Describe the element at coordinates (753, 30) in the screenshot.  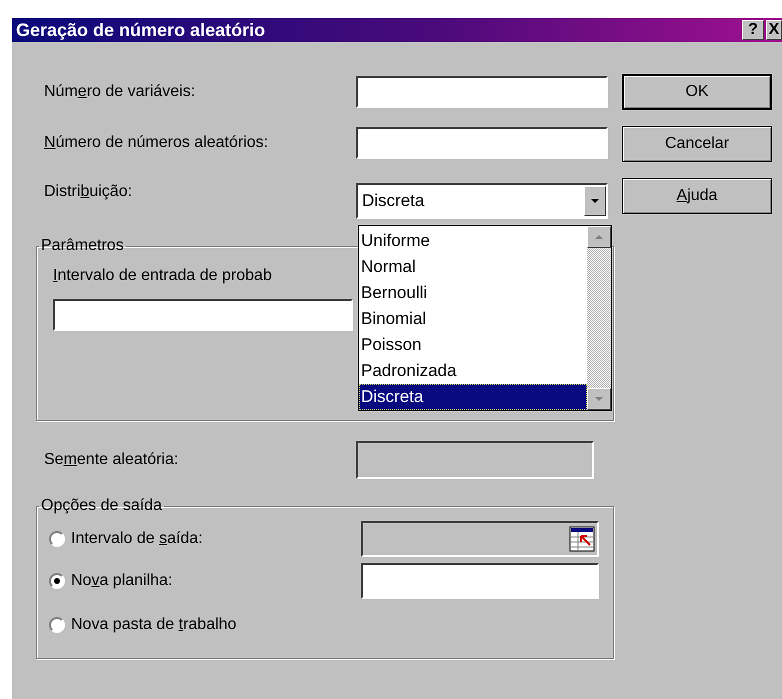
I see `help-button: ?` at that location.